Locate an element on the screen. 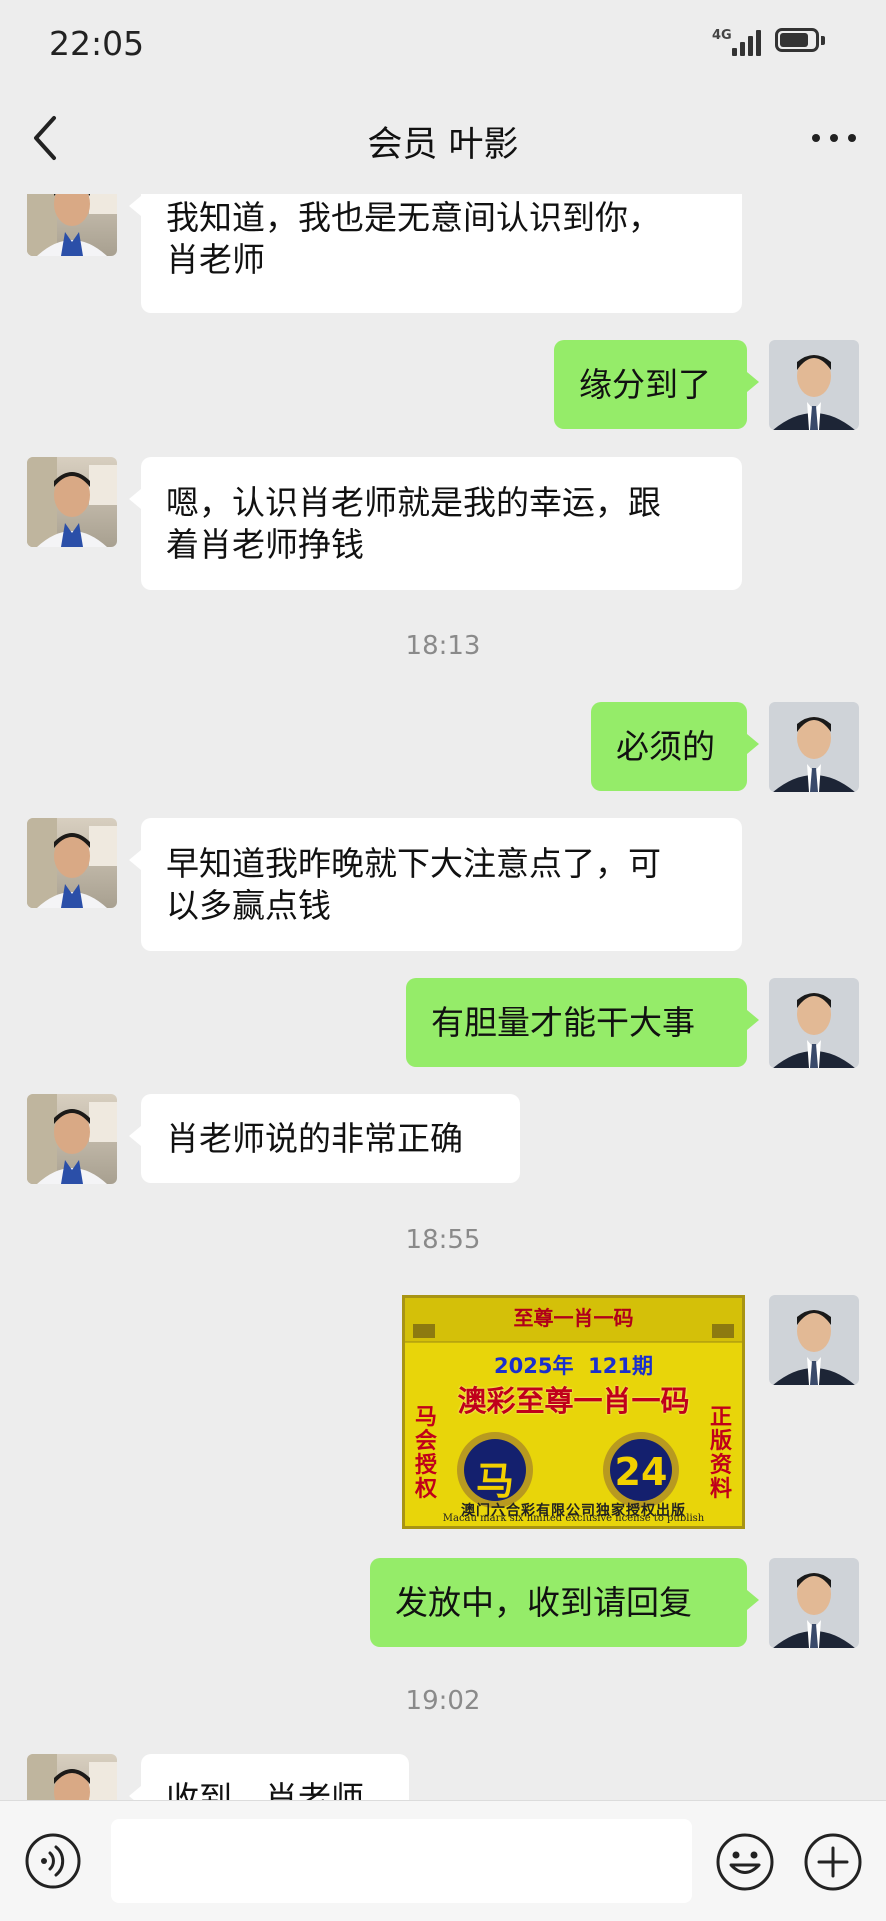 The height and width of the screenshot is (1921, 886). timestamp: 18:13 is located at coordinates (443, 646).